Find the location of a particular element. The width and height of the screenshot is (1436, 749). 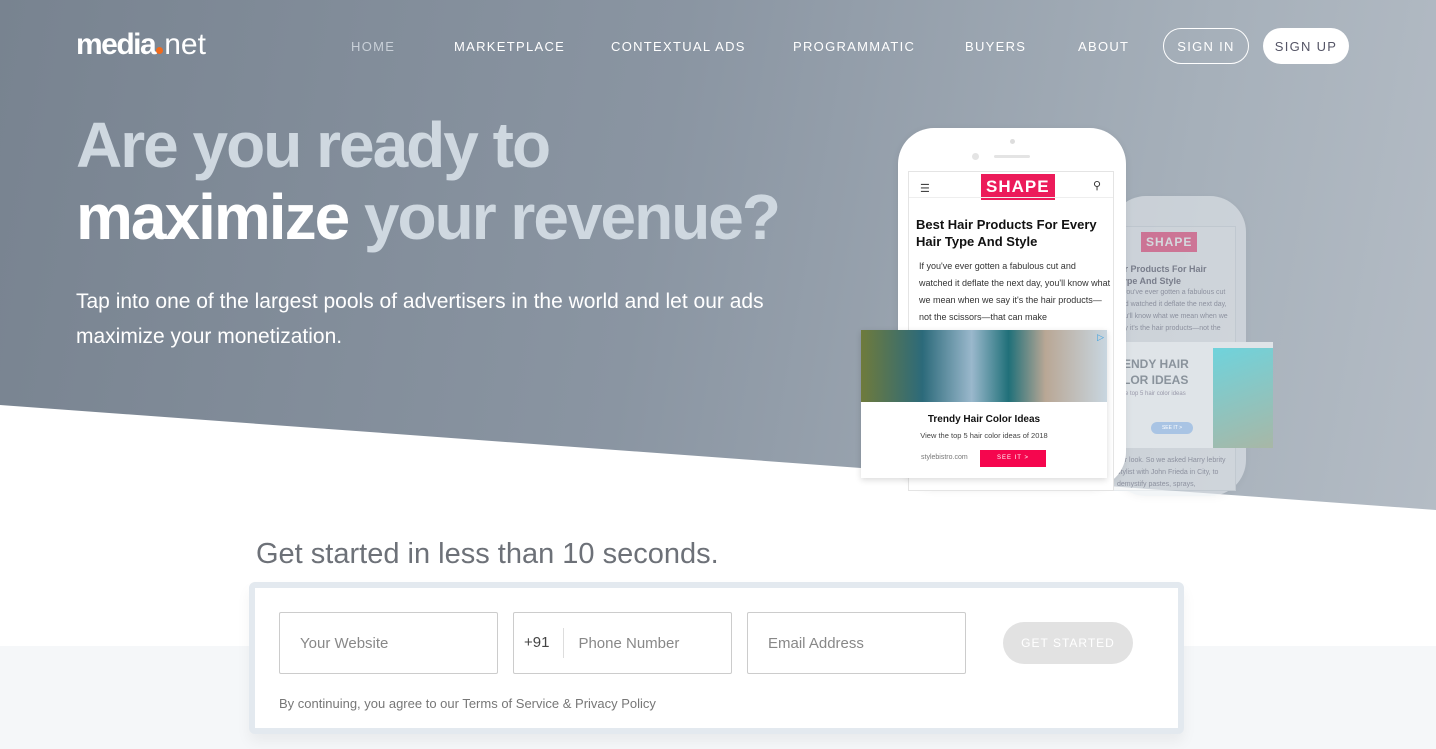

ad-subtitle: View the top 5 hair color ideas of 2018 is located at coordinates (984, 435).